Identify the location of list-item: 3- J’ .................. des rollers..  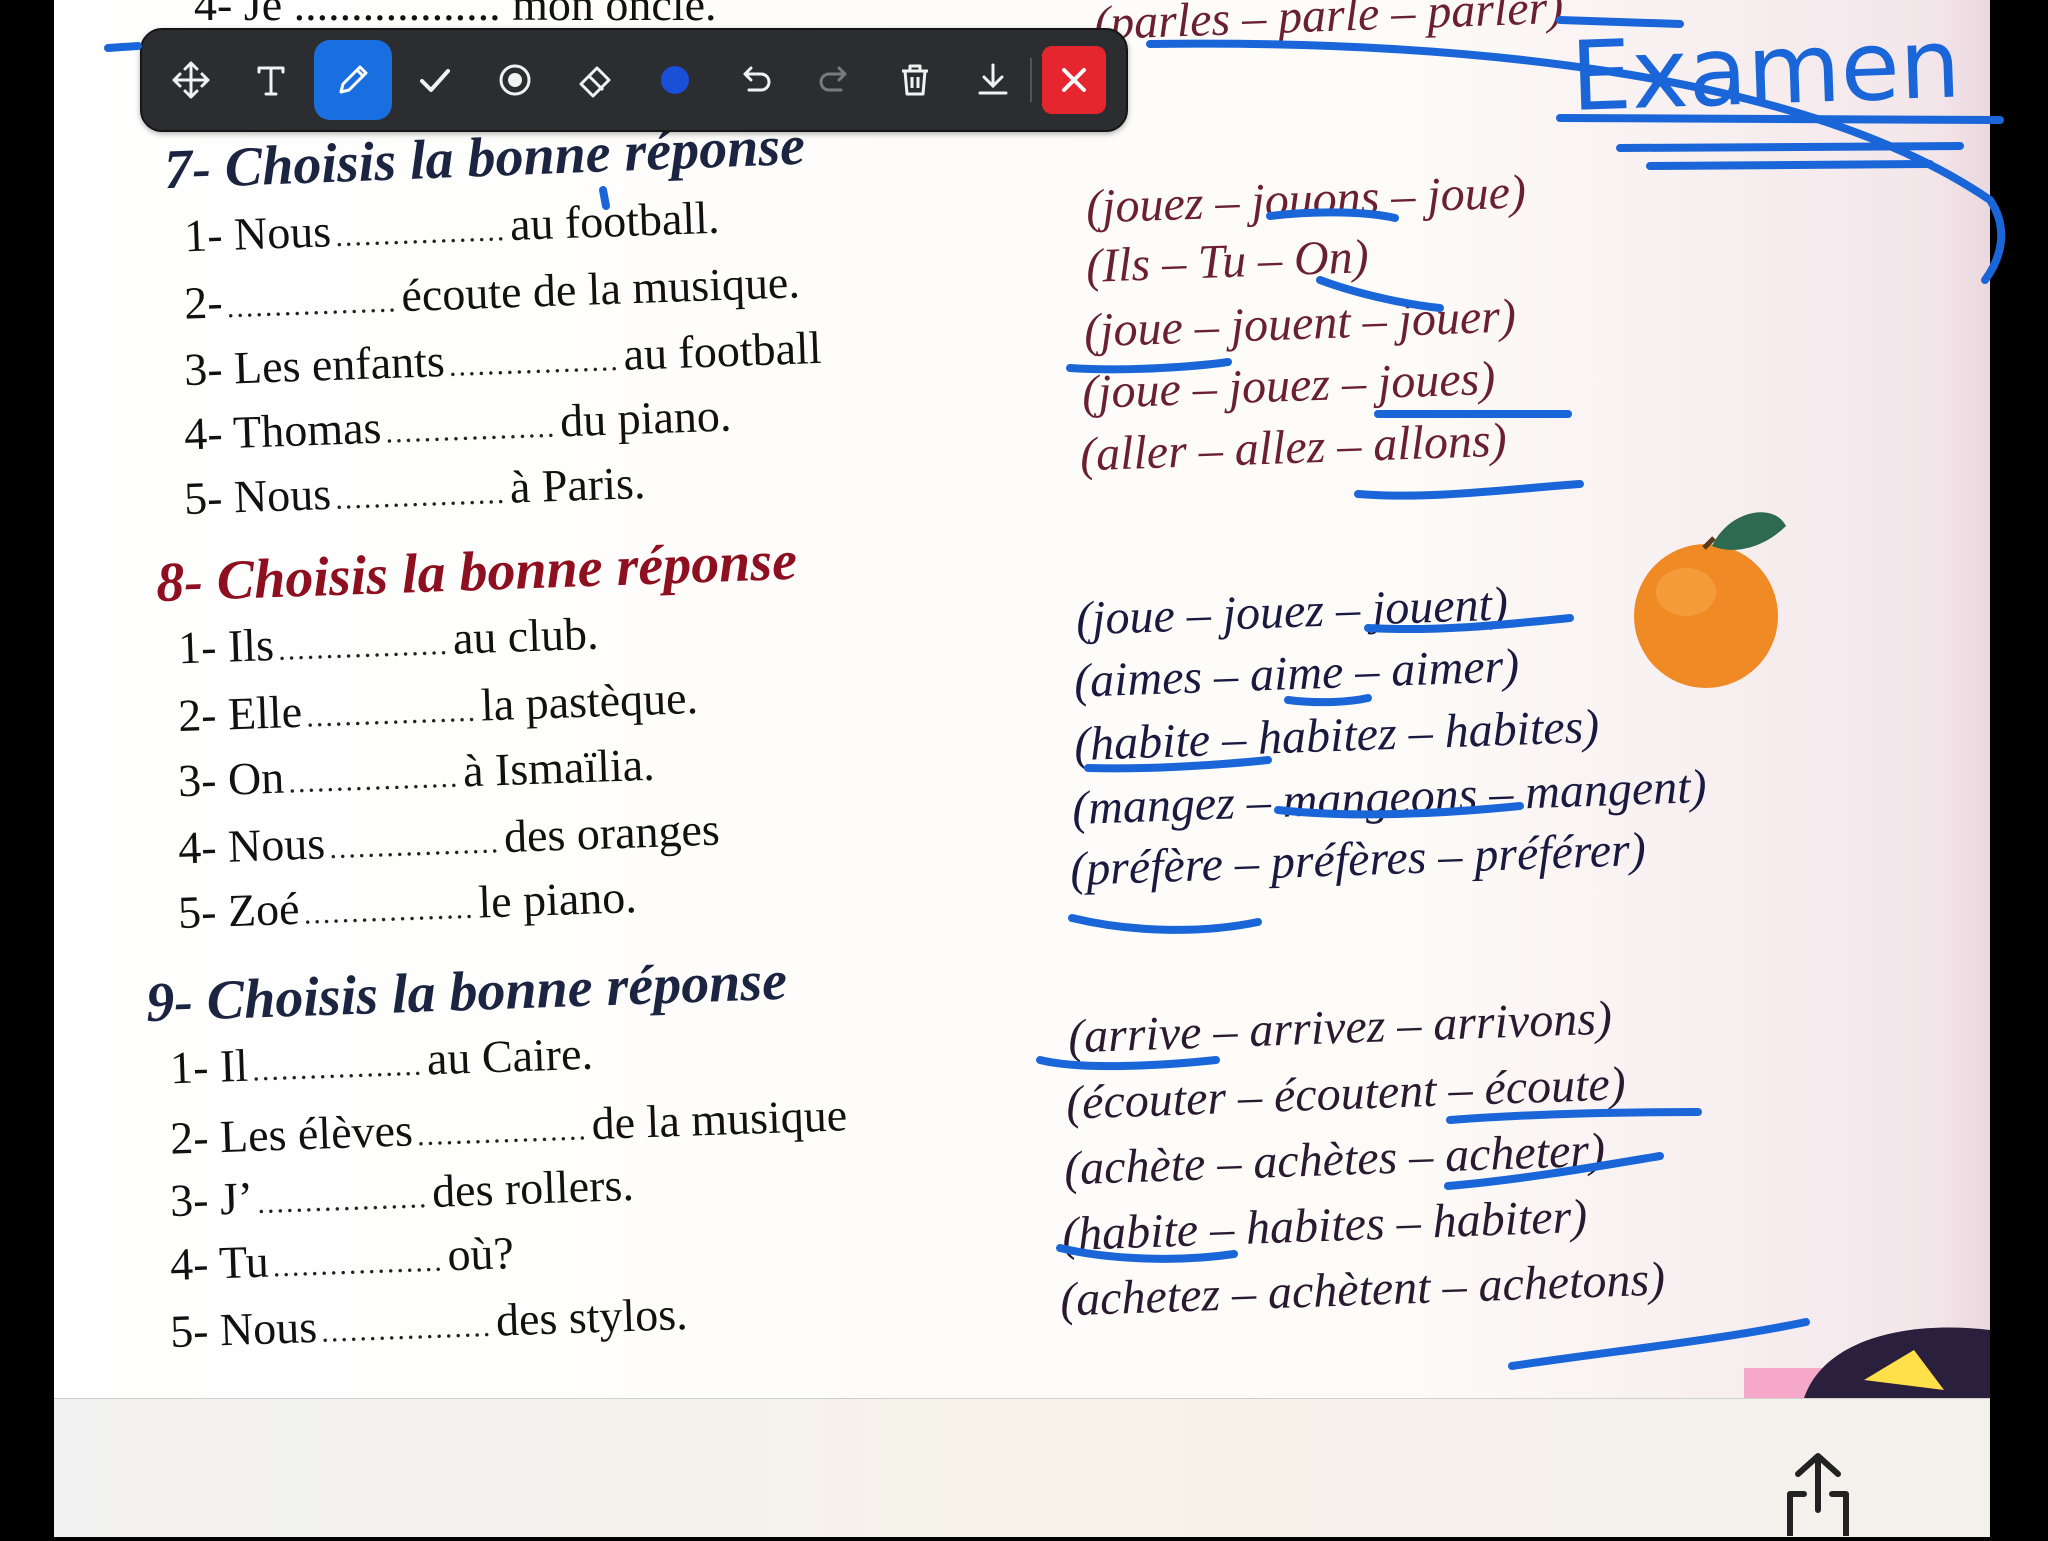
(401, 1192).